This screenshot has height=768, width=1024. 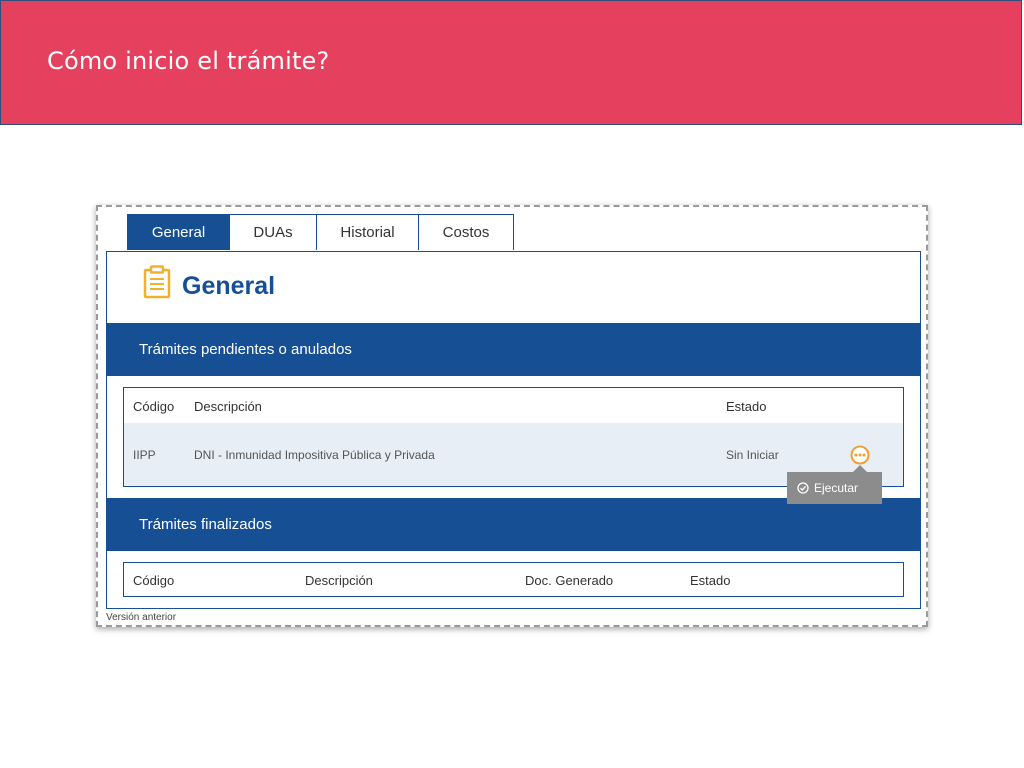 What do you see at coordinates (157, 282) in the screenshot?
I see `clipboard-icon` at bounding box center [157, 282].